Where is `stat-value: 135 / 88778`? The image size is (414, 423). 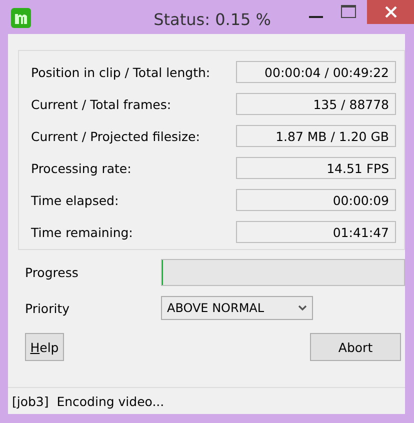 stat-value: 135 / 88778 is located at coordinates (316, 104).